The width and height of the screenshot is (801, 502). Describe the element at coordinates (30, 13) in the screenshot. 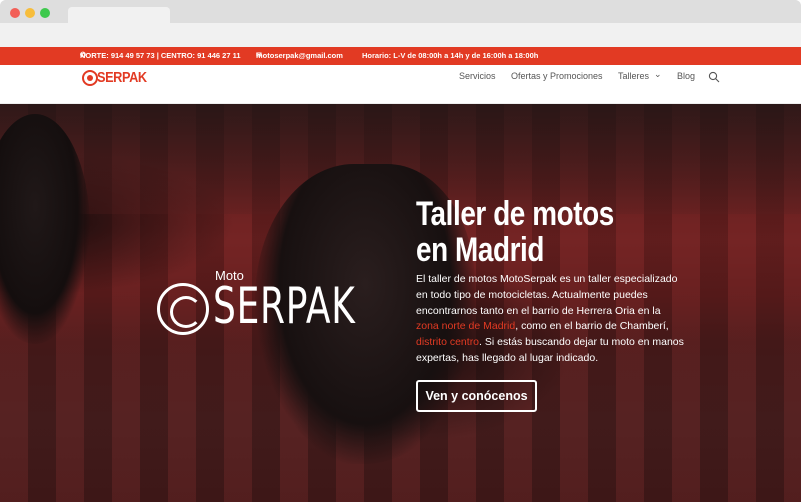

I see `minimize-window-button` at that location.